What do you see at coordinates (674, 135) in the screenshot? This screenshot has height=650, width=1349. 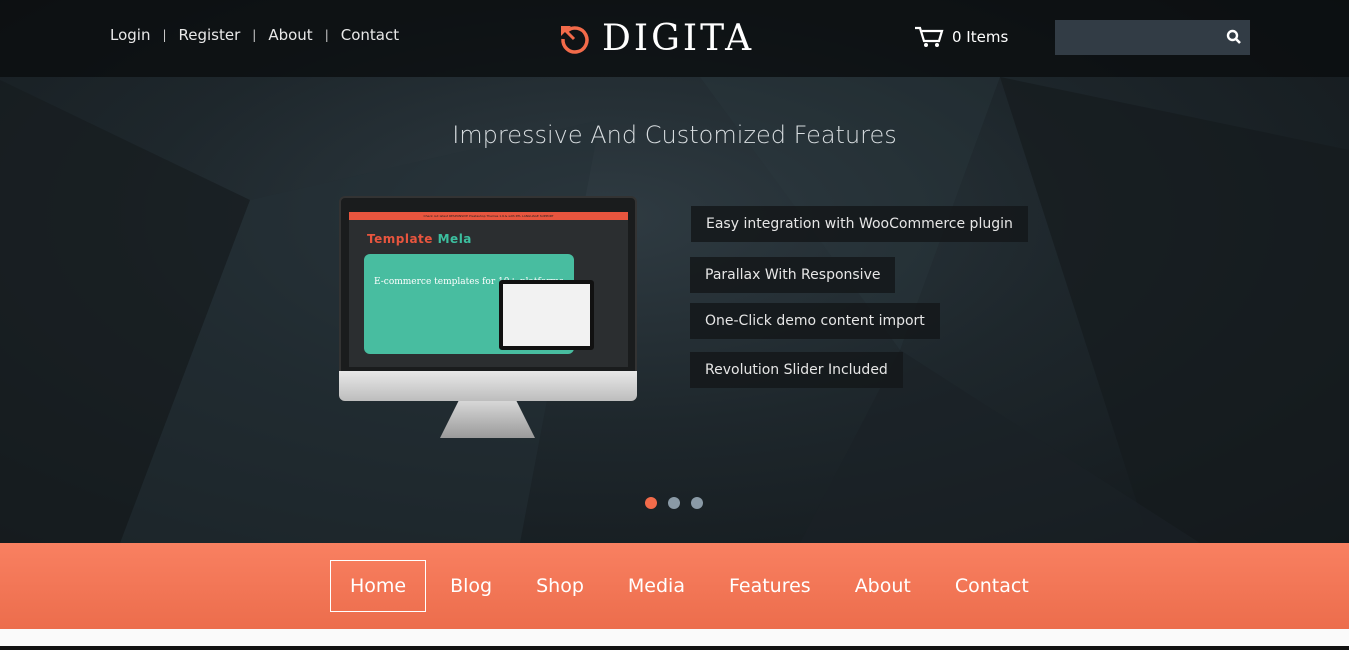 I see `hero-headline: Impressive And Customized Features` at bounding box center [674, 135].